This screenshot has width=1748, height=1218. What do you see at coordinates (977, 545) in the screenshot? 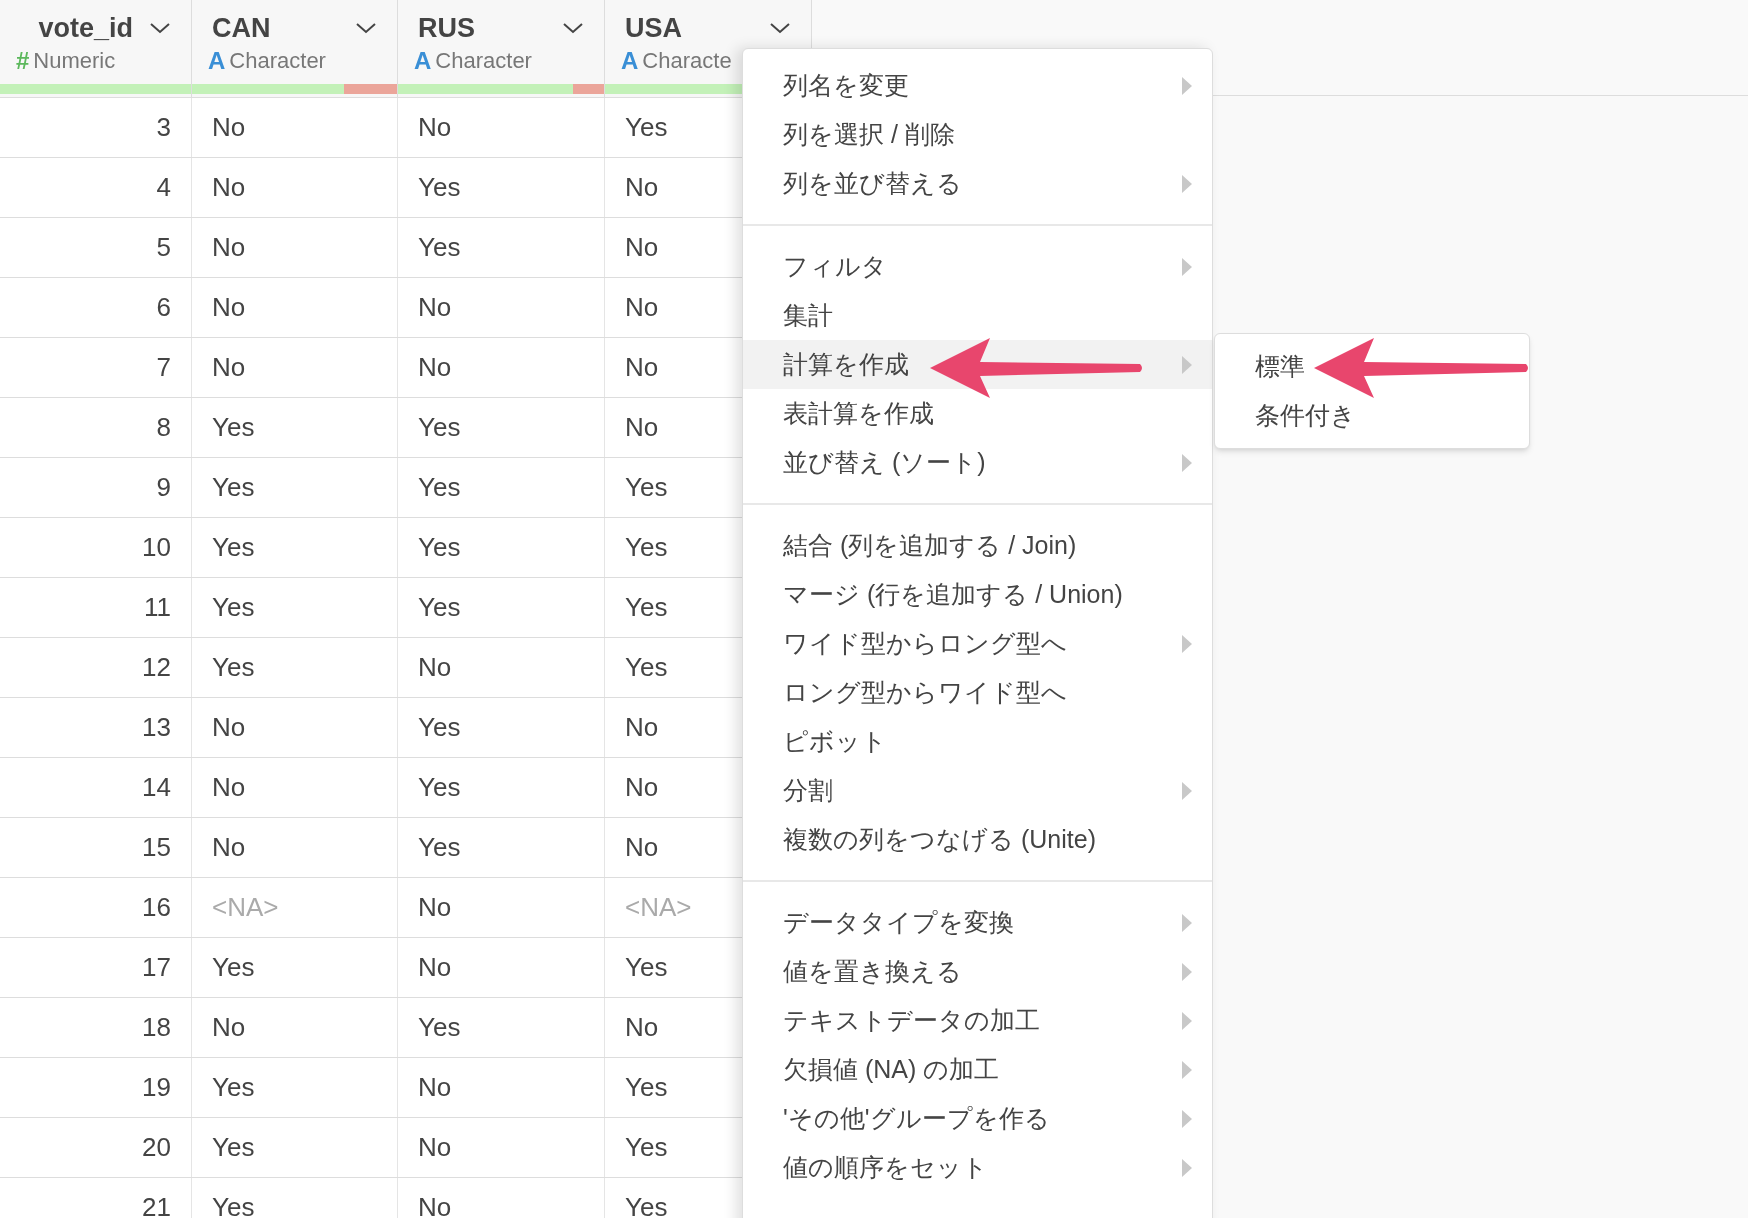
I see `menu-item: 結合 (列を追加する / Join)` at bounding box center [977, 545].